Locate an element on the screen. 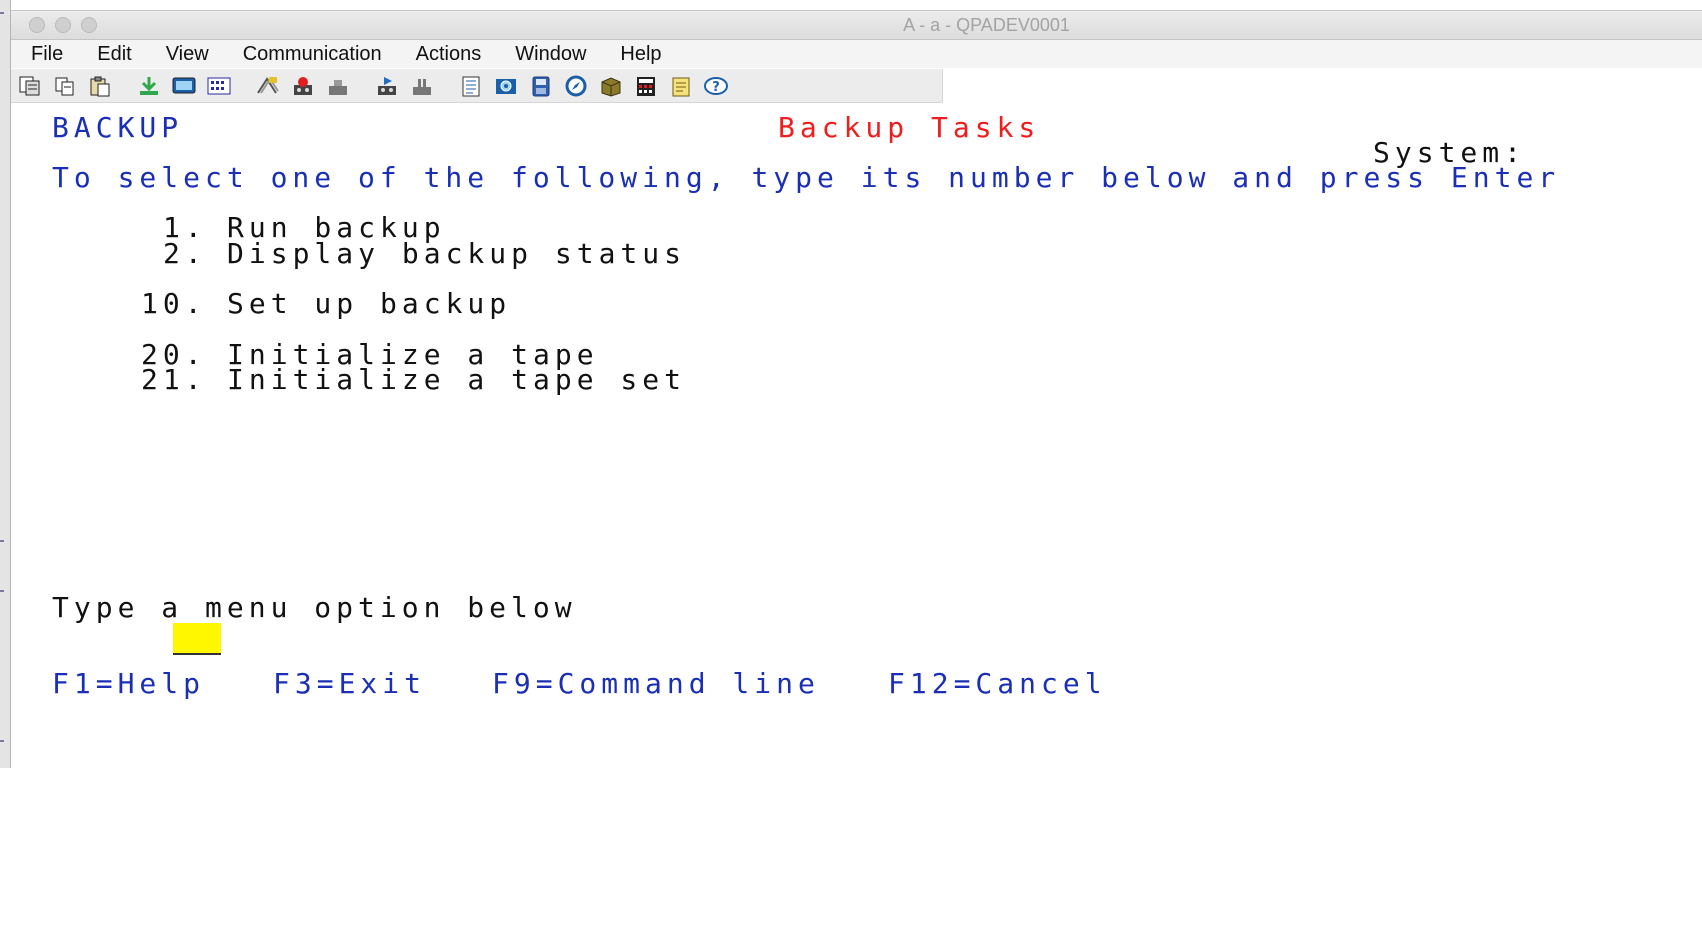  copy-screen-icon is located at coordinates (30, 86).